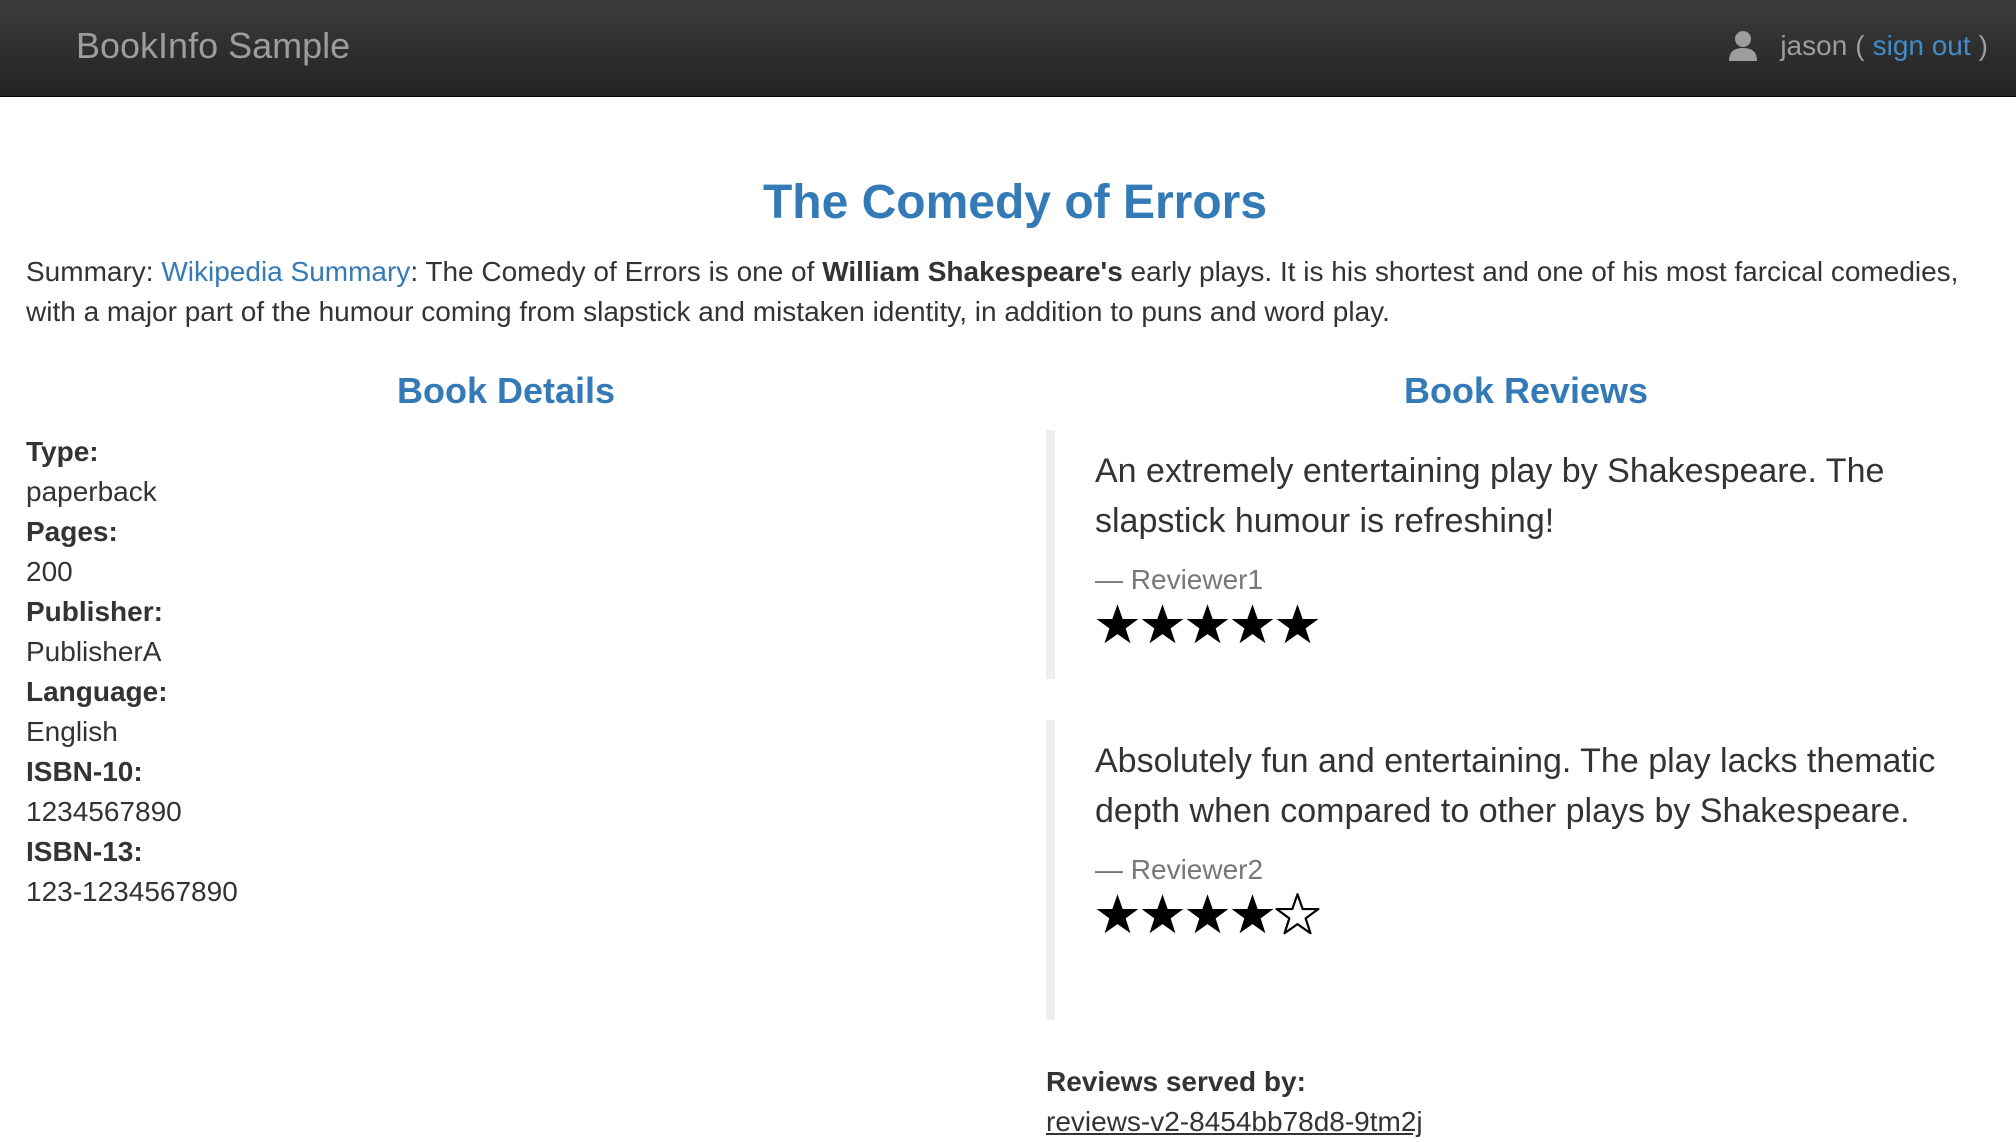 This screenshot has height=1142, width=2016. Describe the element at coordinates (104, 811) in the screenshot. I see `detail-value-isbn10: 1234567890` at that location.